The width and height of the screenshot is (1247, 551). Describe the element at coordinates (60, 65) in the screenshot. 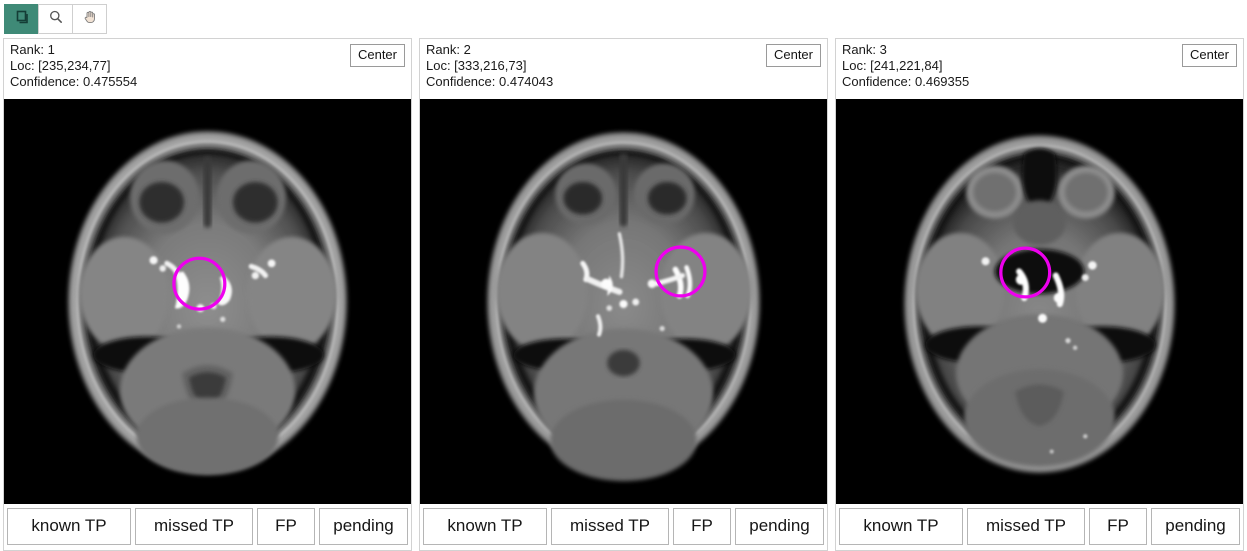

I see `location-label-1: Loc: [235,234,77]` at that location.